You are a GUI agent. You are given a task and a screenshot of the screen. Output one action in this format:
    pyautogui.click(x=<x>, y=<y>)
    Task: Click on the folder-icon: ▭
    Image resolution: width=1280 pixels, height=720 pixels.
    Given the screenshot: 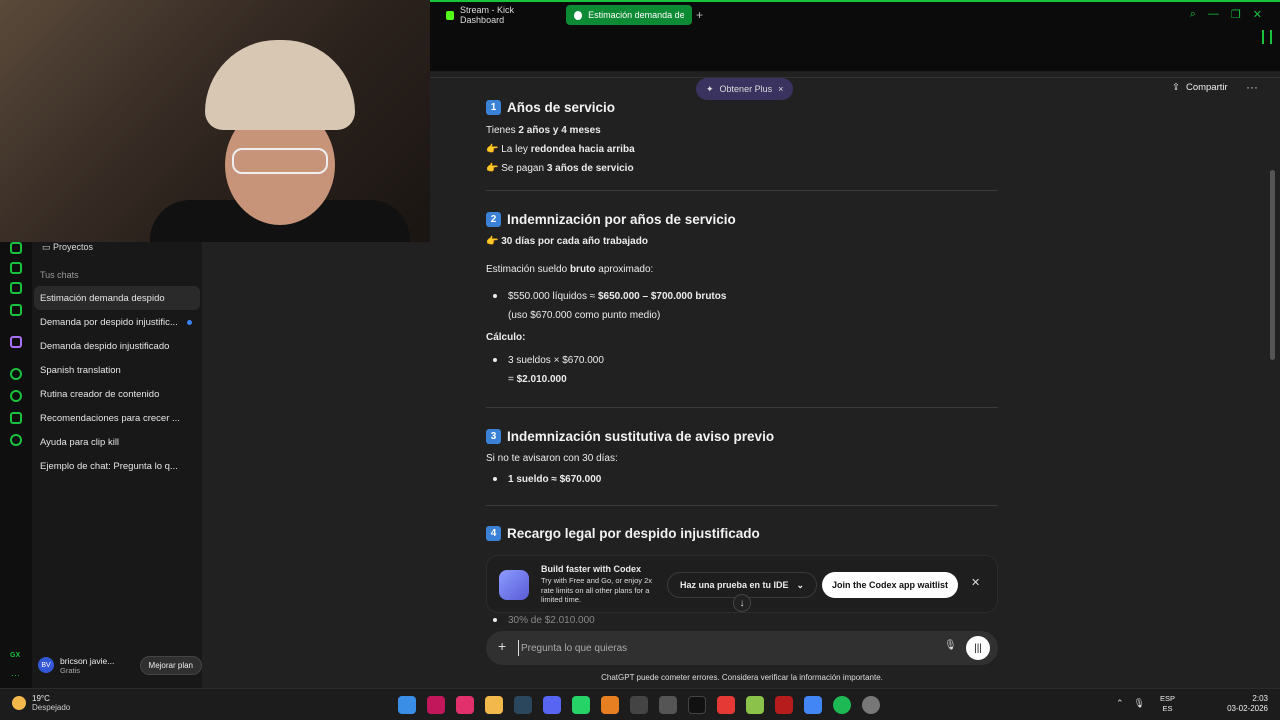 What is the action you would take?
    pyautogui.click(x=48, y=247)
    